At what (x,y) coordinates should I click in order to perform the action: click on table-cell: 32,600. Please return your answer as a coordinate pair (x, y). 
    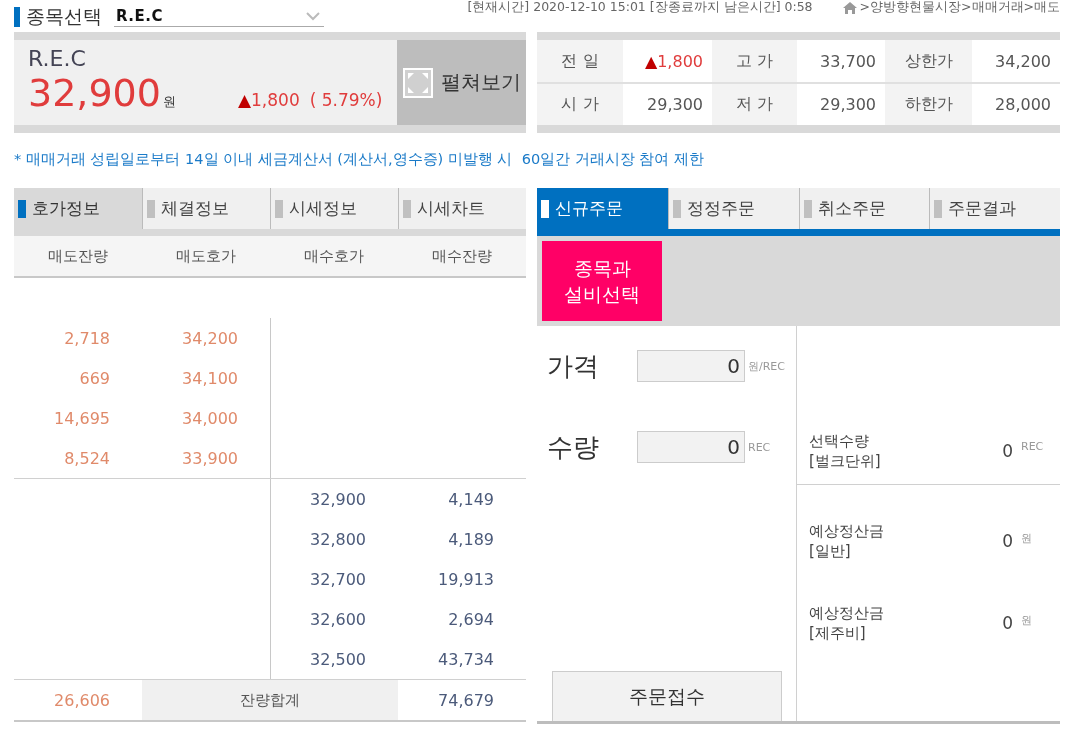
    Looking at the image, I should click on (334, 619).